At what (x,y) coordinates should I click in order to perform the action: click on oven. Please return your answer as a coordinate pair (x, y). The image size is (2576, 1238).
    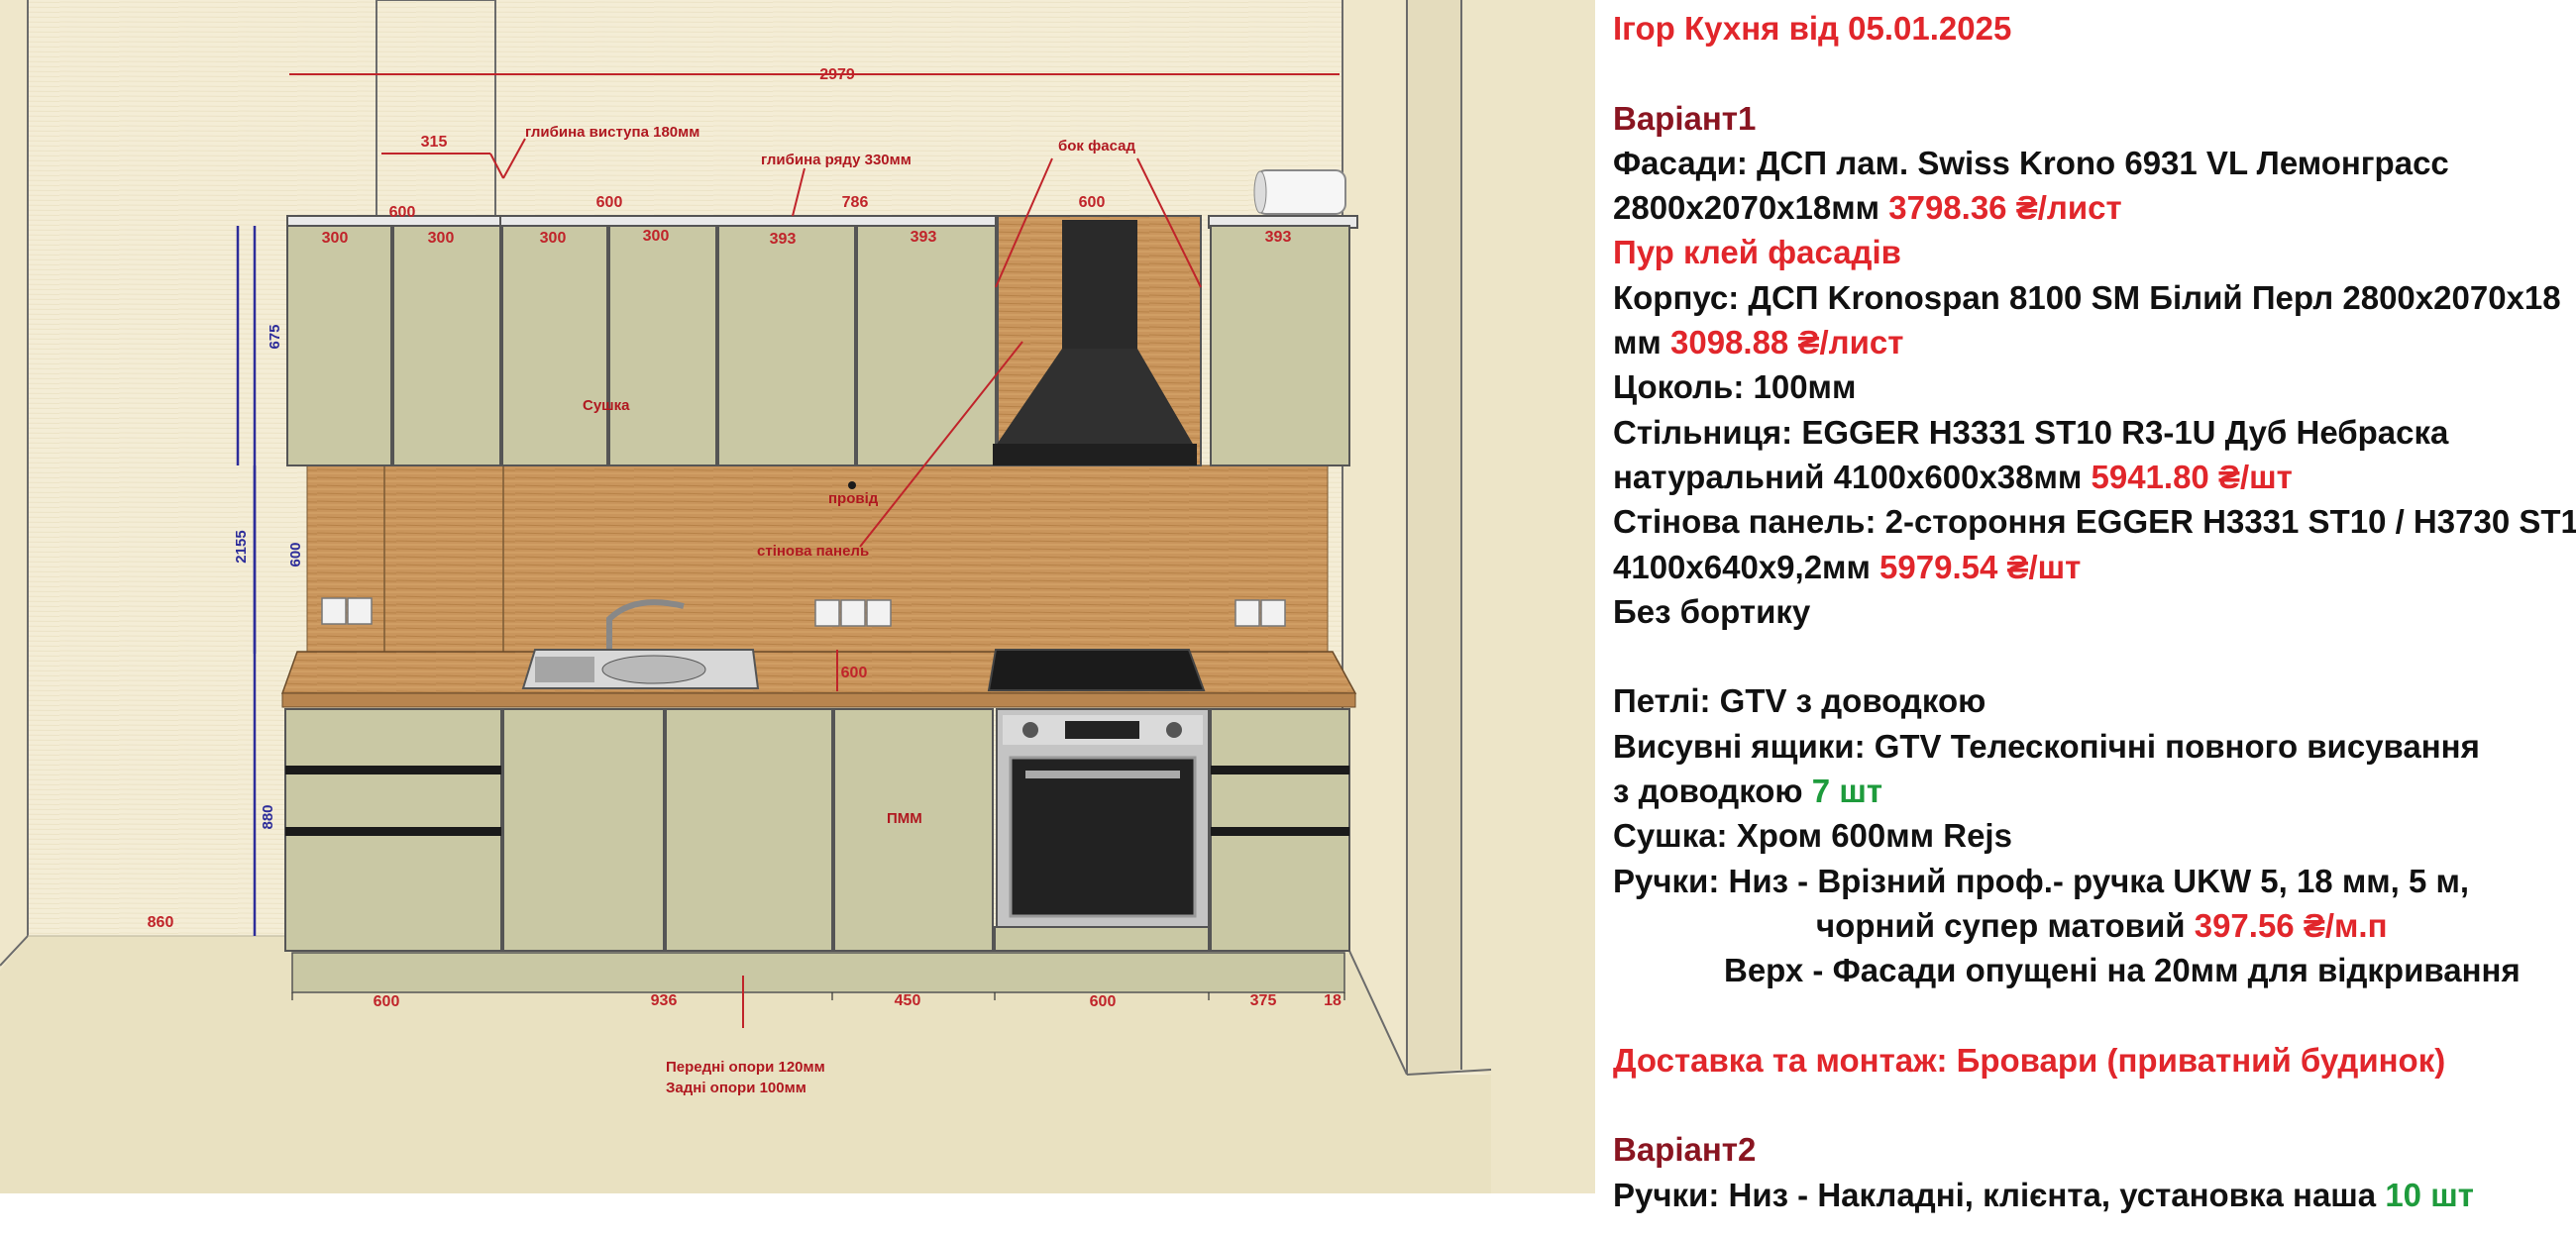
    Looking at the image, I should click on (1103, 818).